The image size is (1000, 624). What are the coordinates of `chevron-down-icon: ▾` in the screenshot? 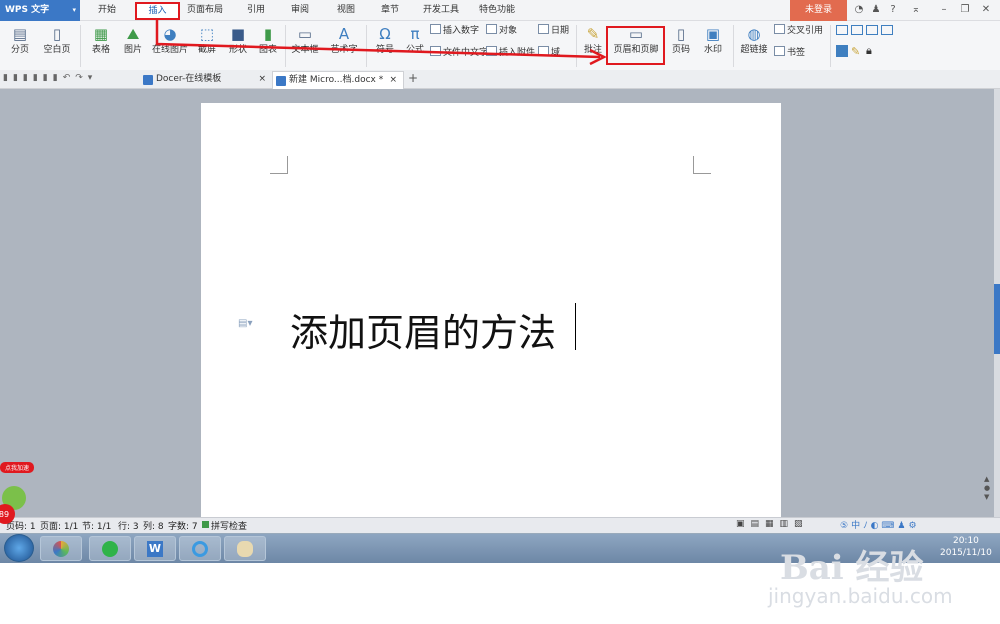 It's located at (74, 10).